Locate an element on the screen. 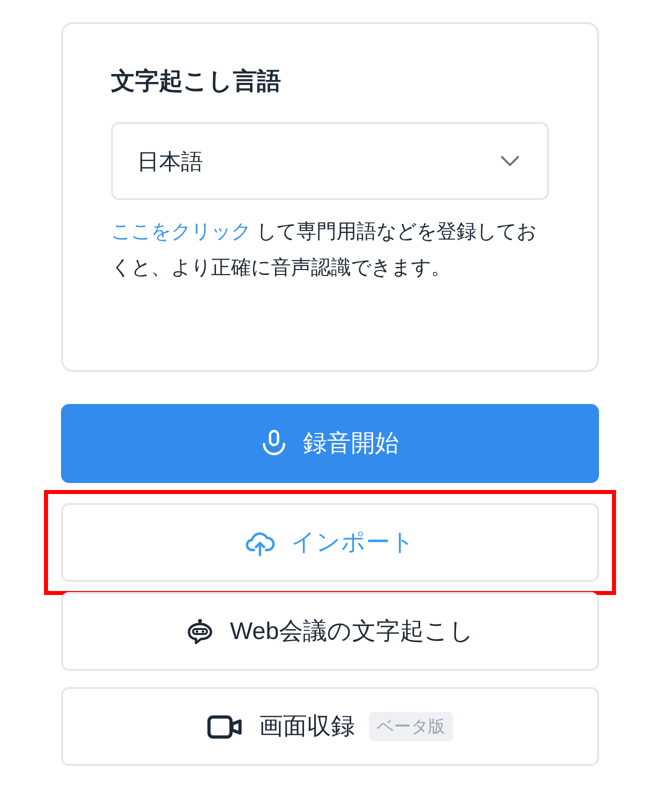 Image resolution: width=660 pixels, height=794 pixels. video-camera-icon is located at coordinates (225, 727).